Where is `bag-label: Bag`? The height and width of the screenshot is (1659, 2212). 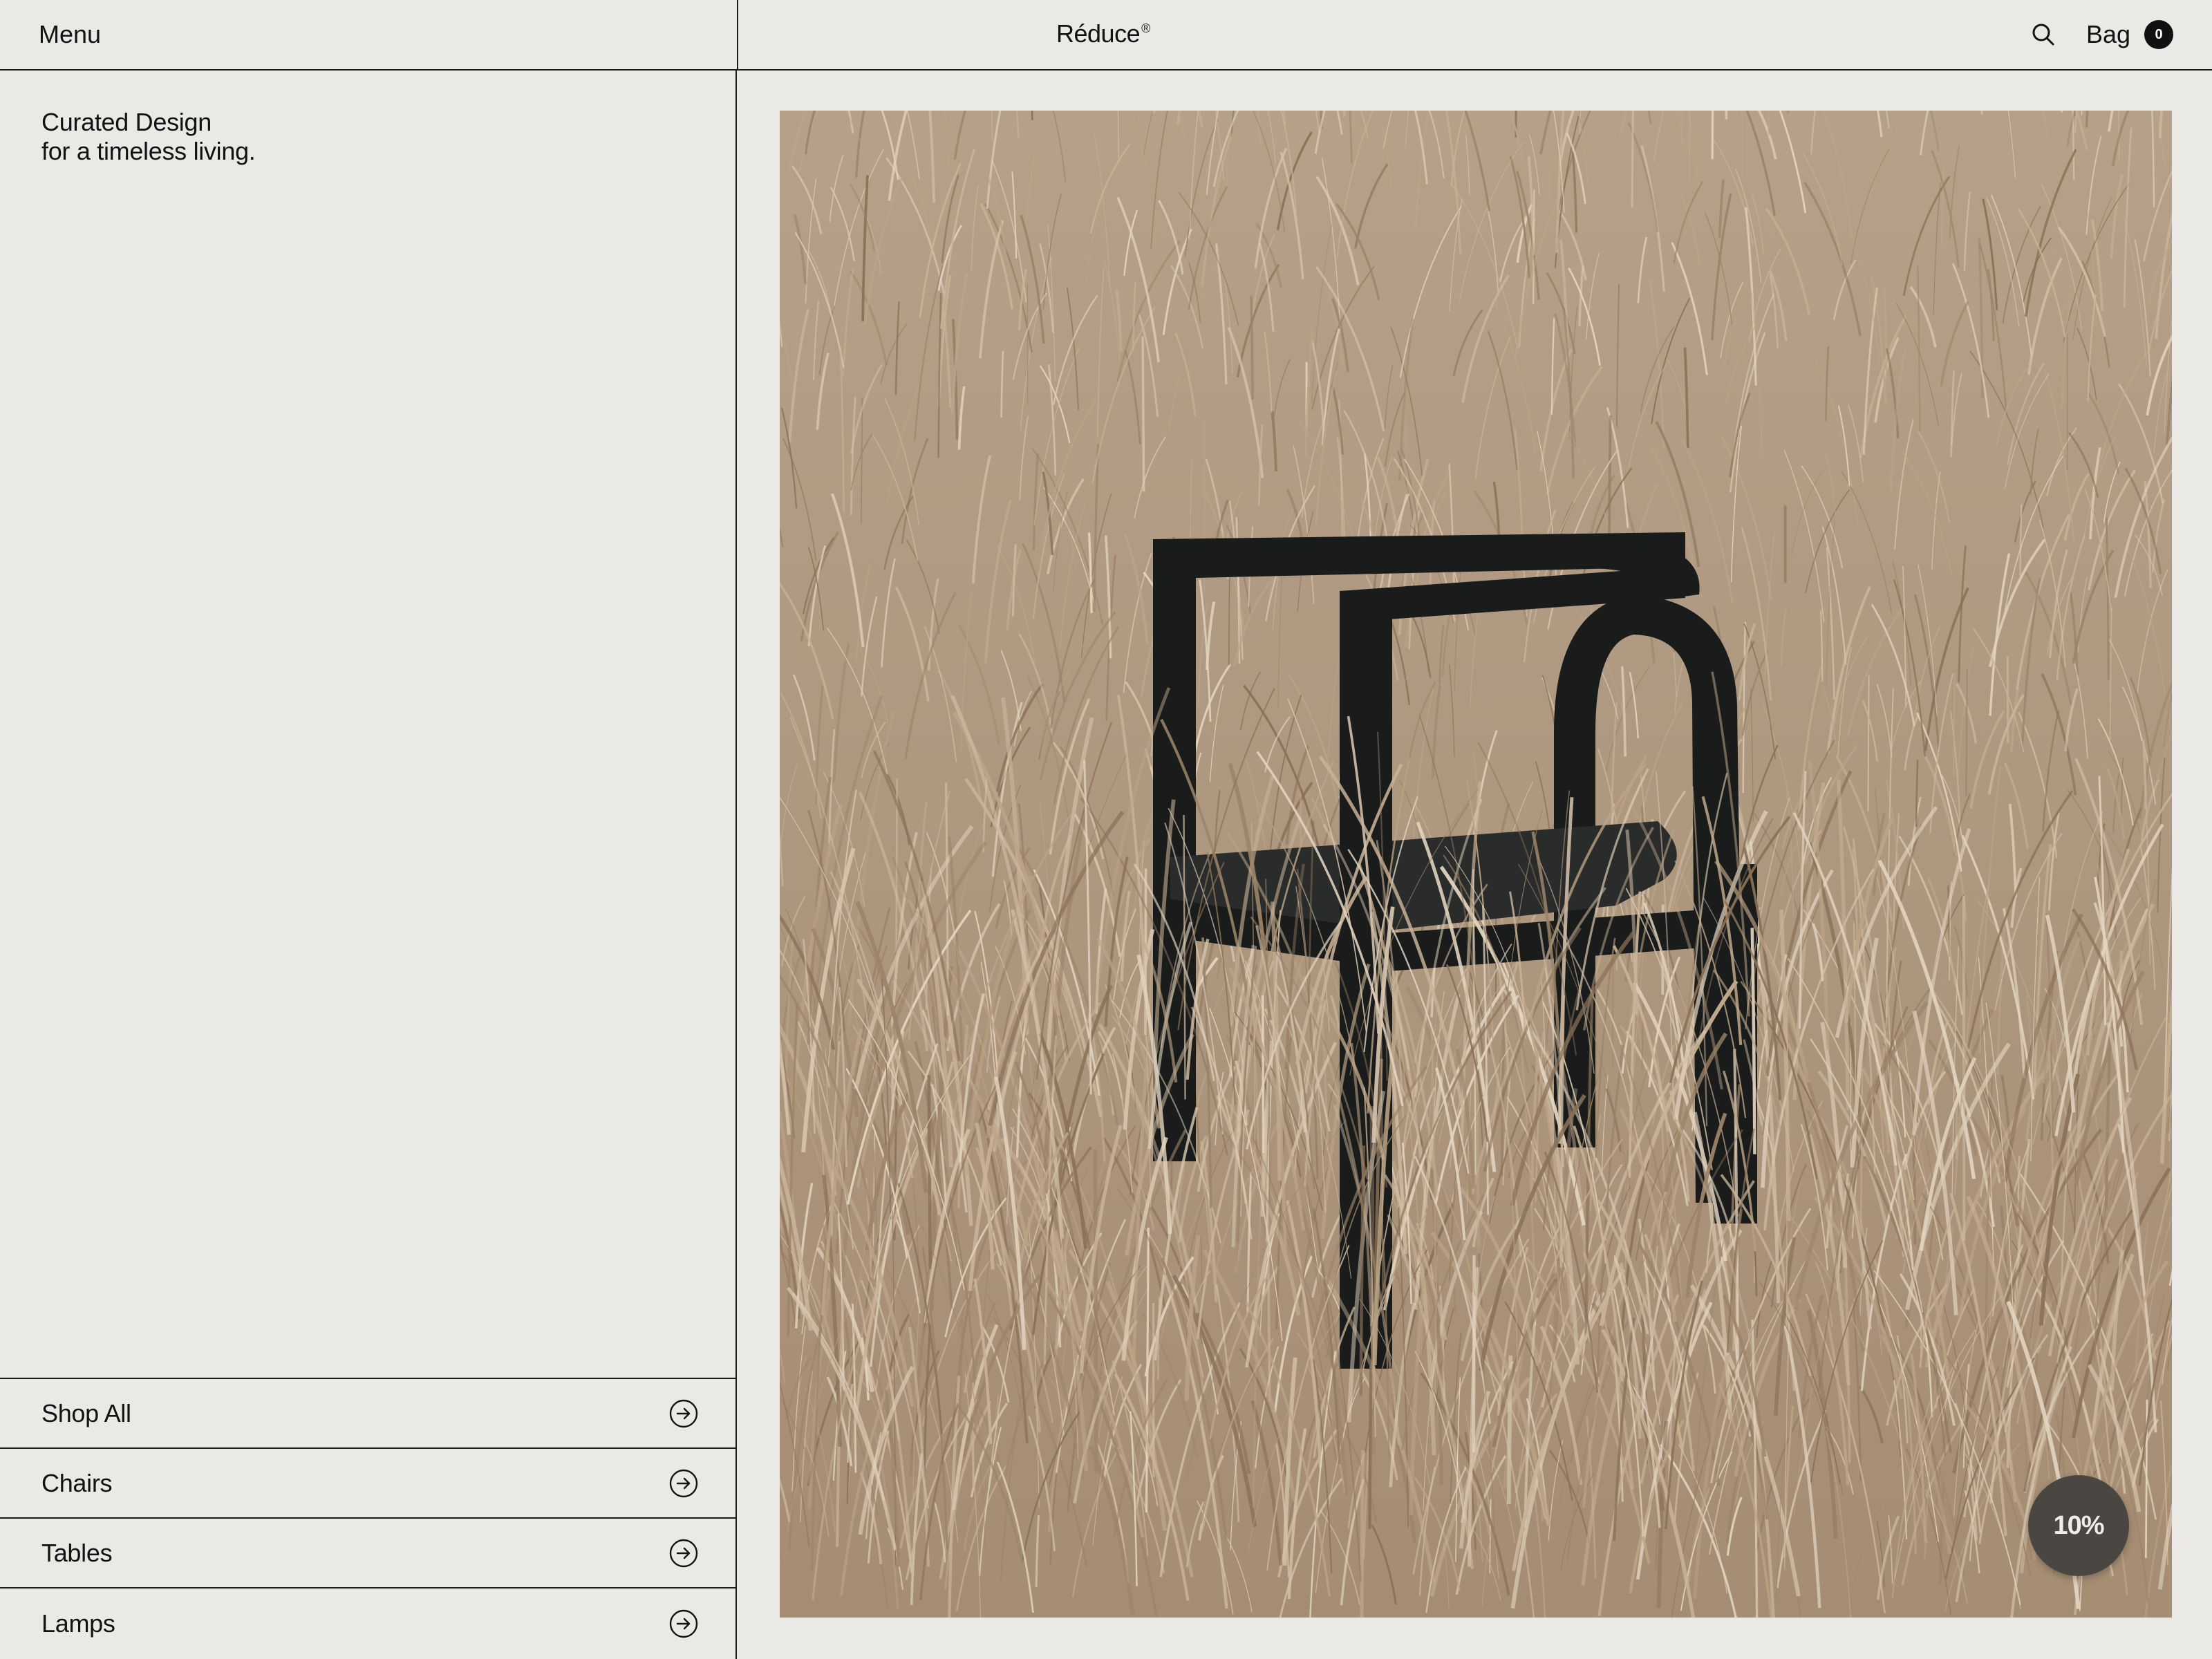 bag-label: Bag is located at coordinates (2108, 34).